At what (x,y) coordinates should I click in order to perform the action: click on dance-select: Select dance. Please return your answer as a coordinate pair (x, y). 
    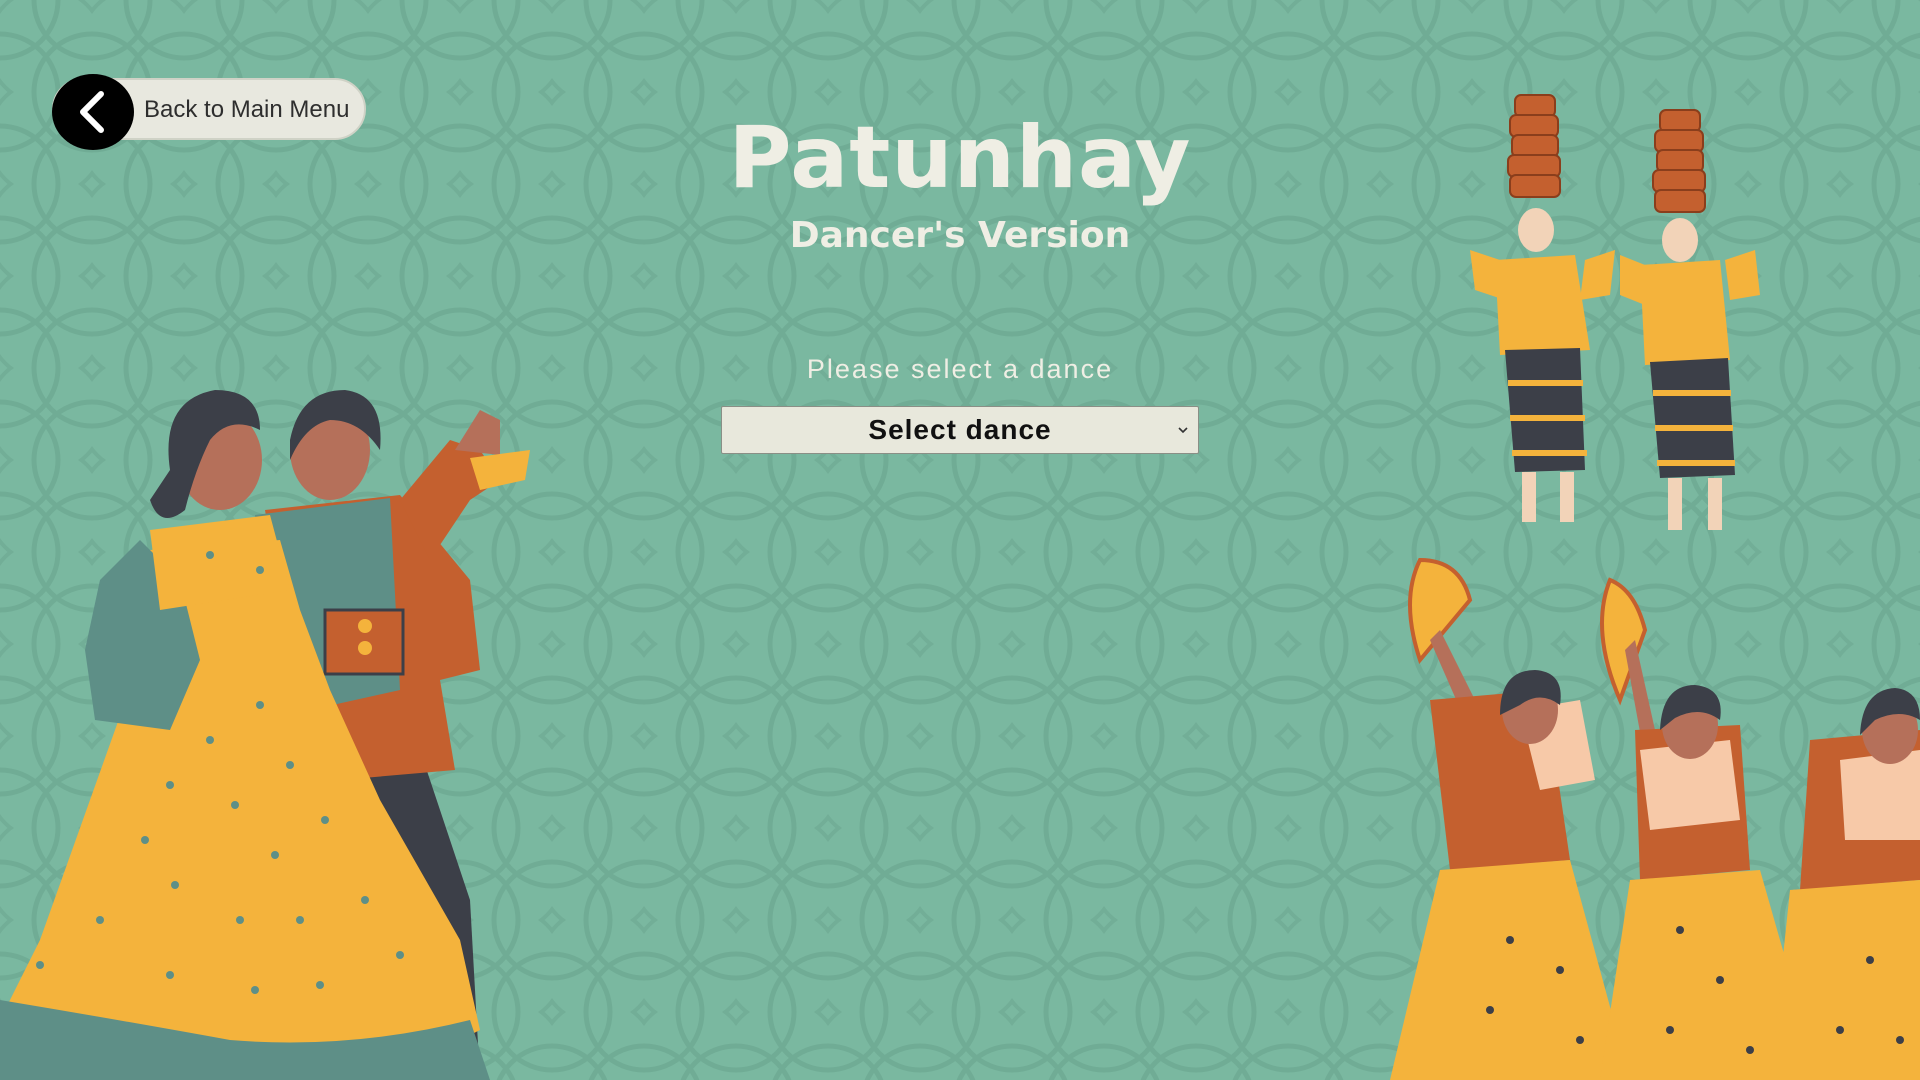
    Looking at the image, I should click on (960, 430).